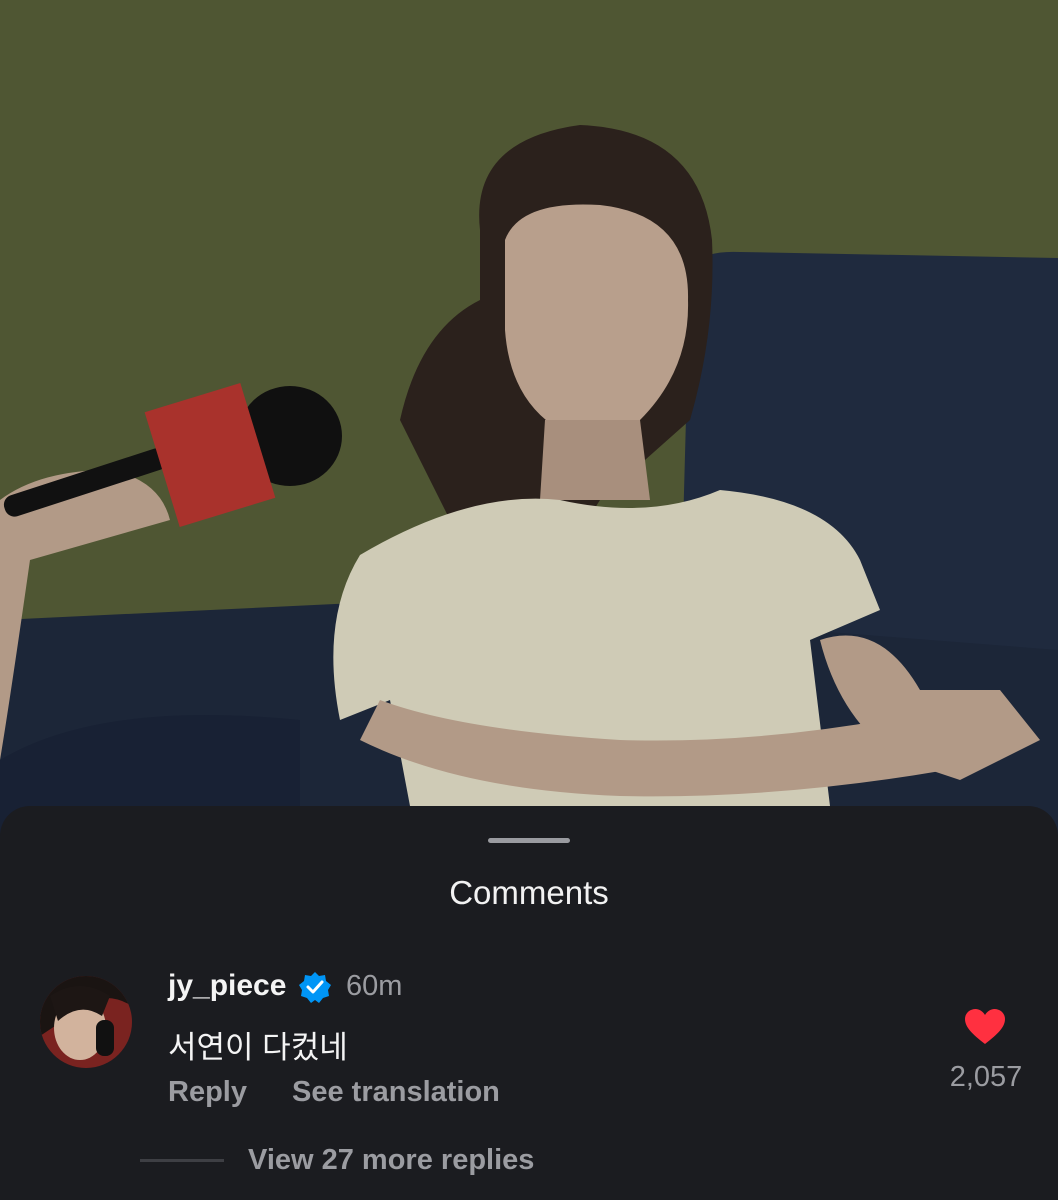 This screenshot has width=1058, height=1200. What do you see at coordinates (315, 987) in the screenshot?
I see `verified-badge-icon` at bounding box center [315, 987].